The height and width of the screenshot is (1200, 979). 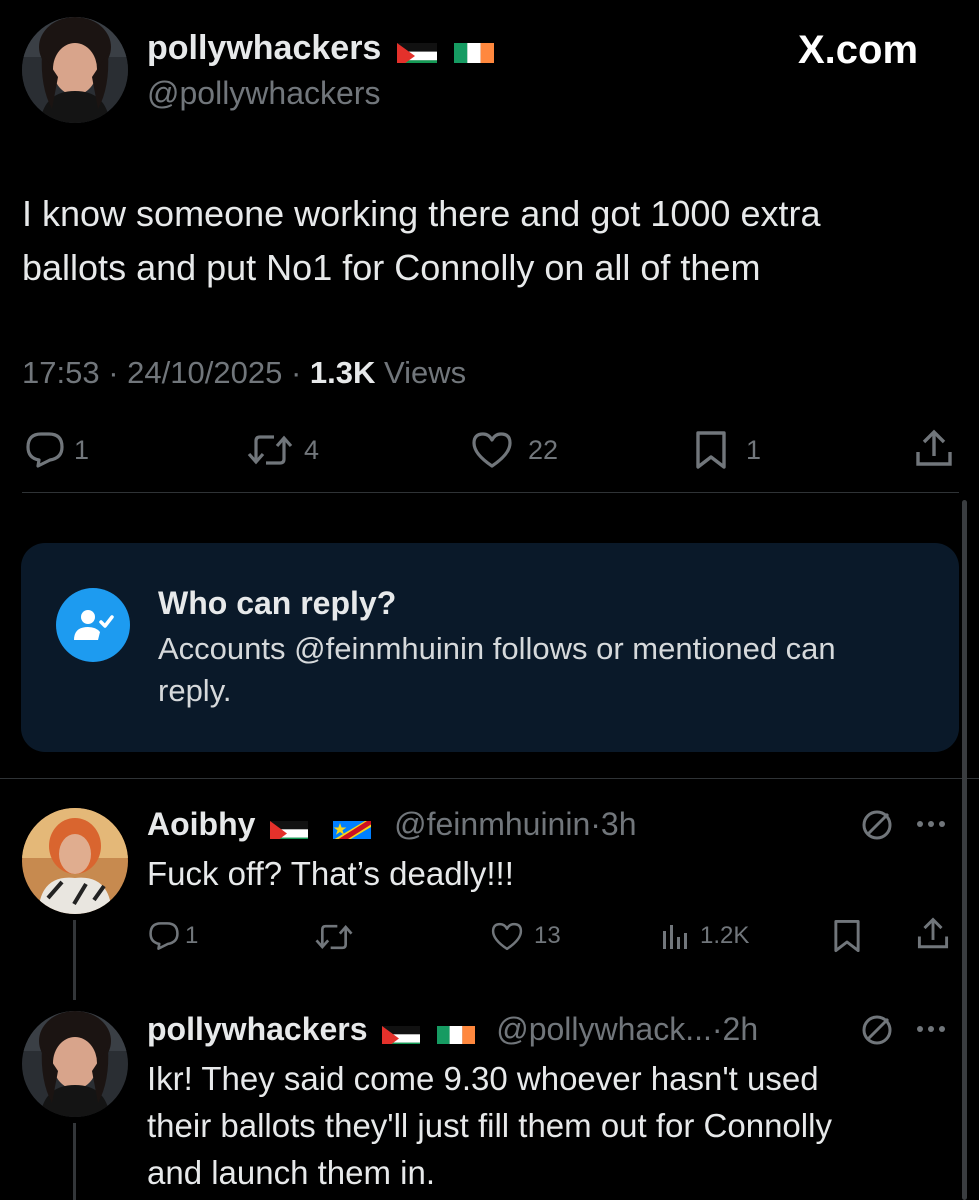 I want to click on bookmark-action: 1, so click(x=727, y=450).